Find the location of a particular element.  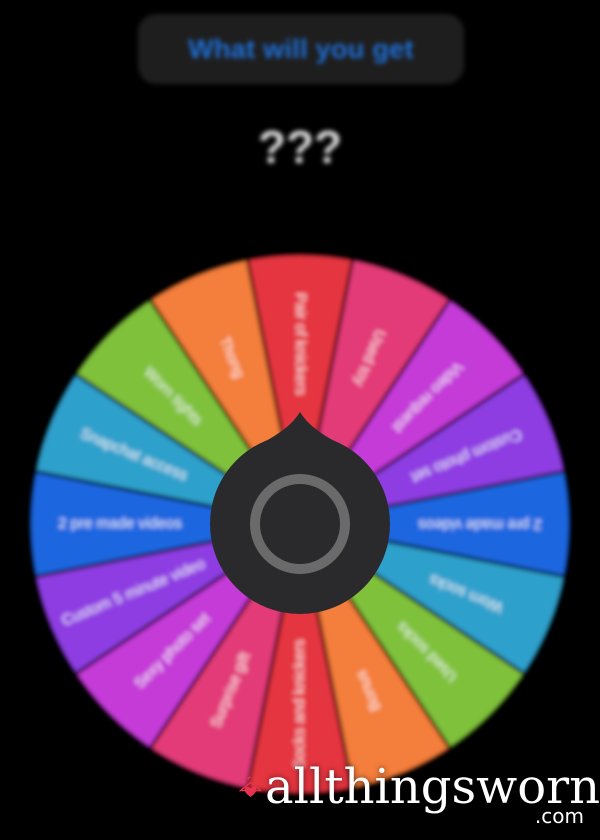

wheel-segment-label: Pair of knickers is located at coordinates (300, 344).